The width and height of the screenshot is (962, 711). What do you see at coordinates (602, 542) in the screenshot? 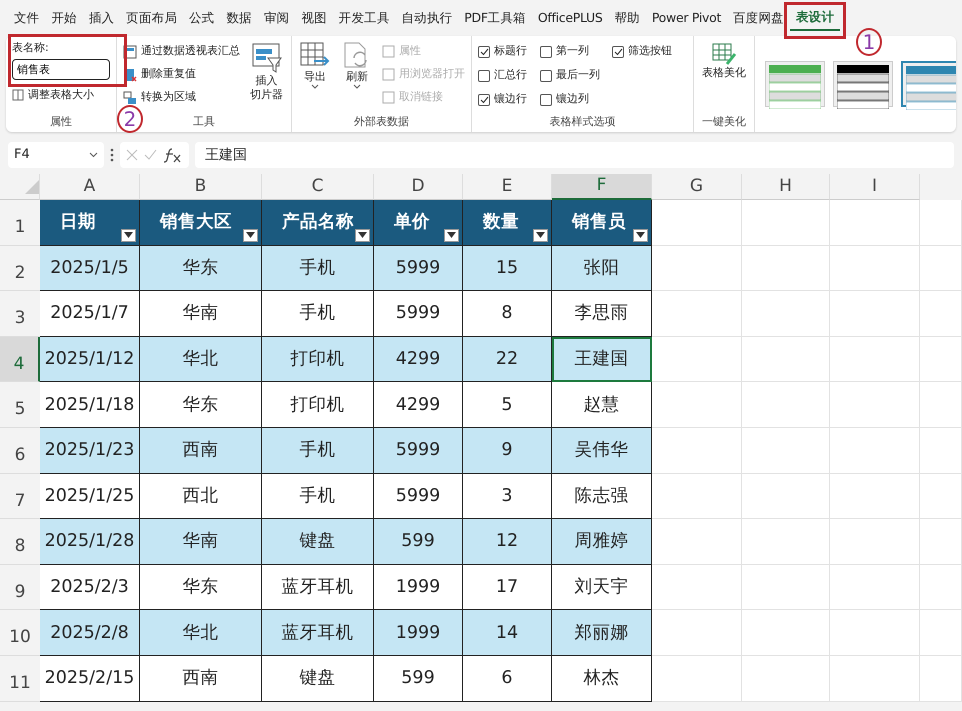
I see `table-cell: 周雅婷` at bounding box center [602, 542].